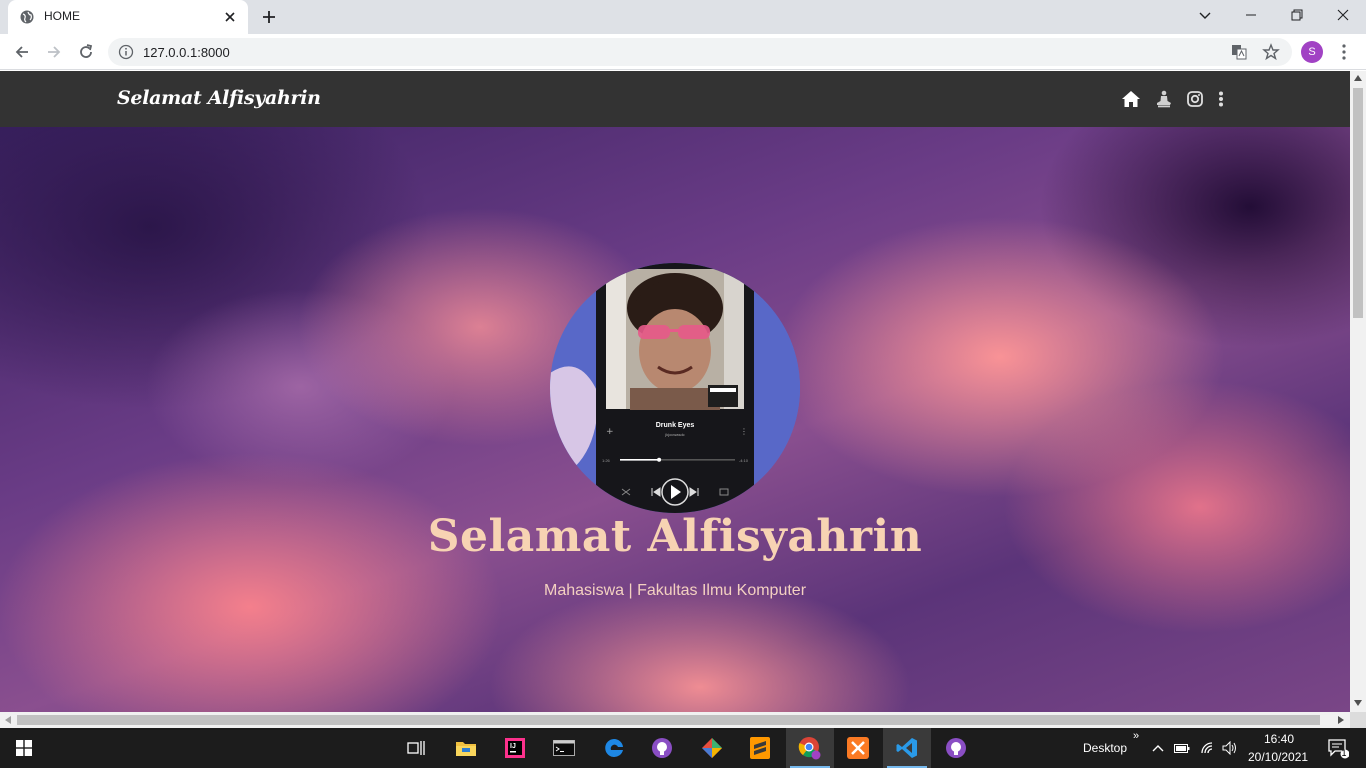 The height and width of the screenshot is (768, 1366). Describe the element at coordinates (1341, 720) in the screenshot. I see `scroll-right-icon` at that location.